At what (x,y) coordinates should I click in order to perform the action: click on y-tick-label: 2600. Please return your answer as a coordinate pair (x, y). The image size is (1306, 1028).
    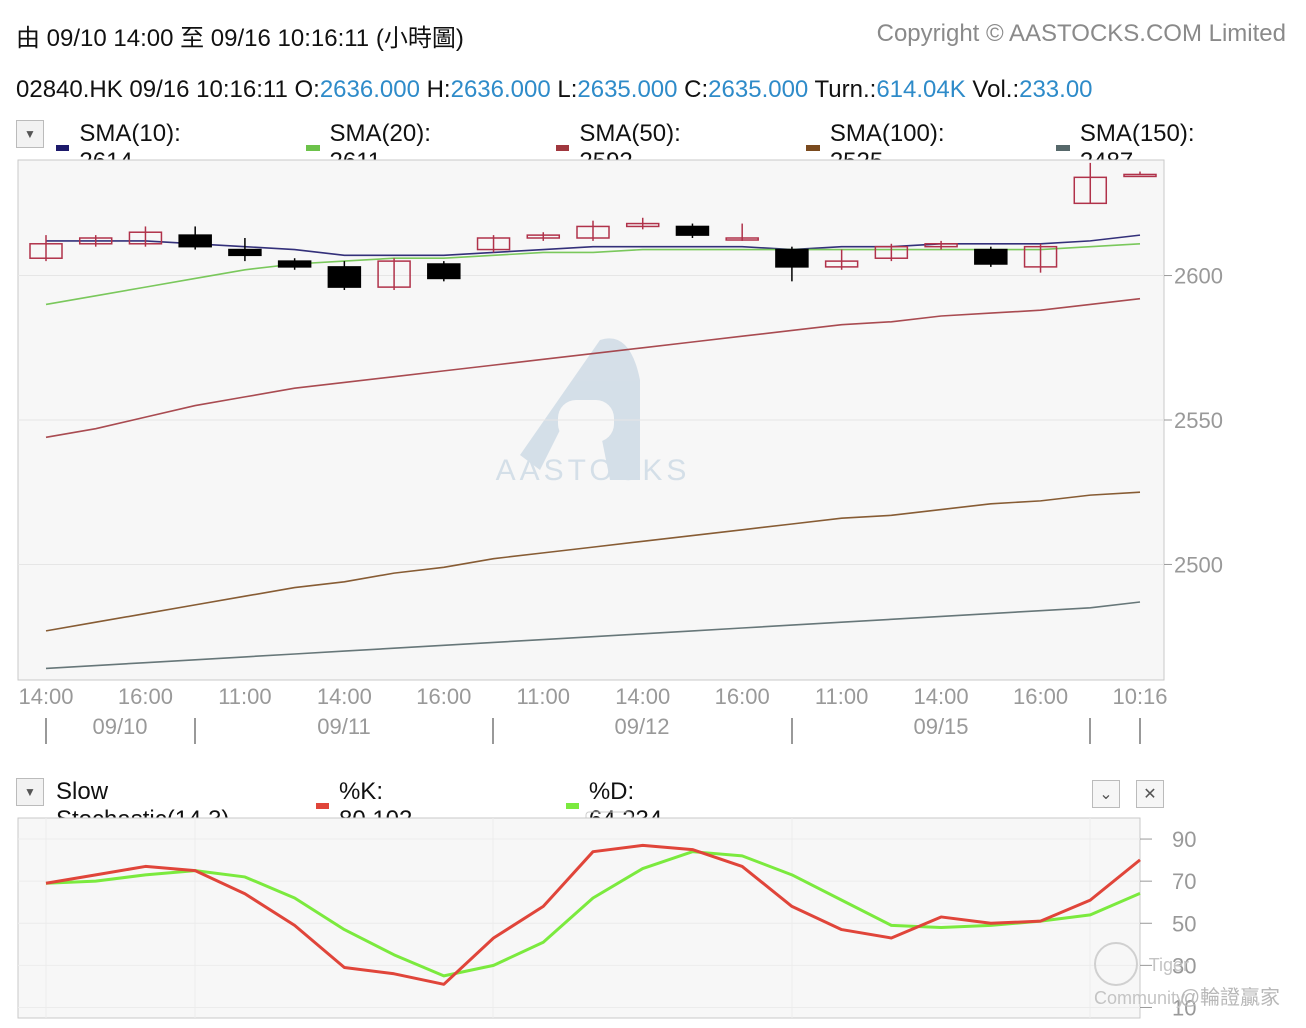
    Looking at the image, I should click on (1198, 276).